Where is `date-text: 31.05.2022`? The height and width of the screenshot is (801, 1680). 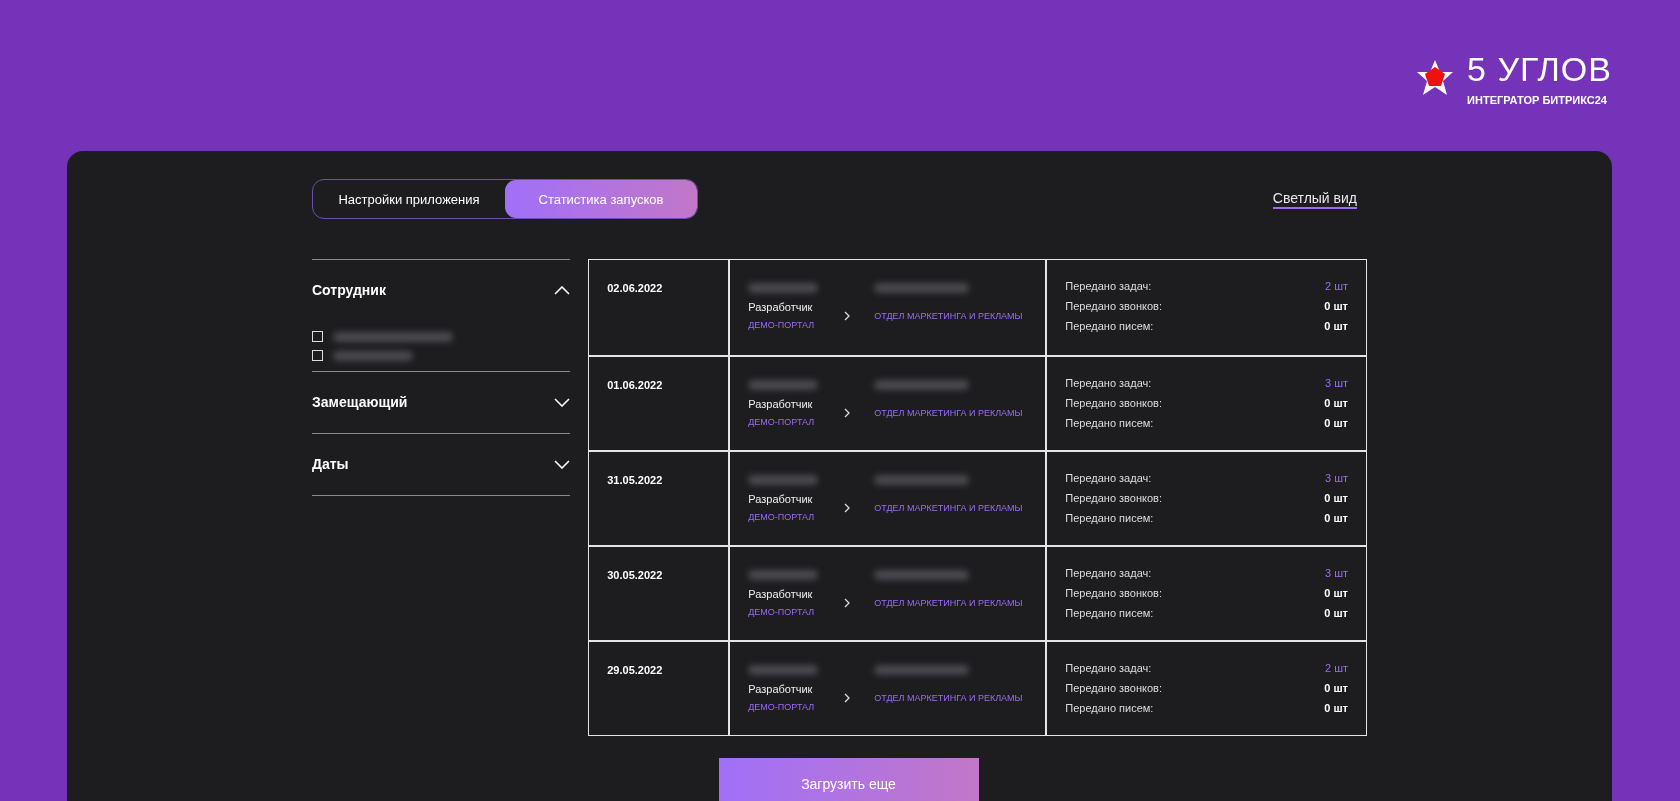 date-text: 31.05.2022 is located at coordinates (635, 480).